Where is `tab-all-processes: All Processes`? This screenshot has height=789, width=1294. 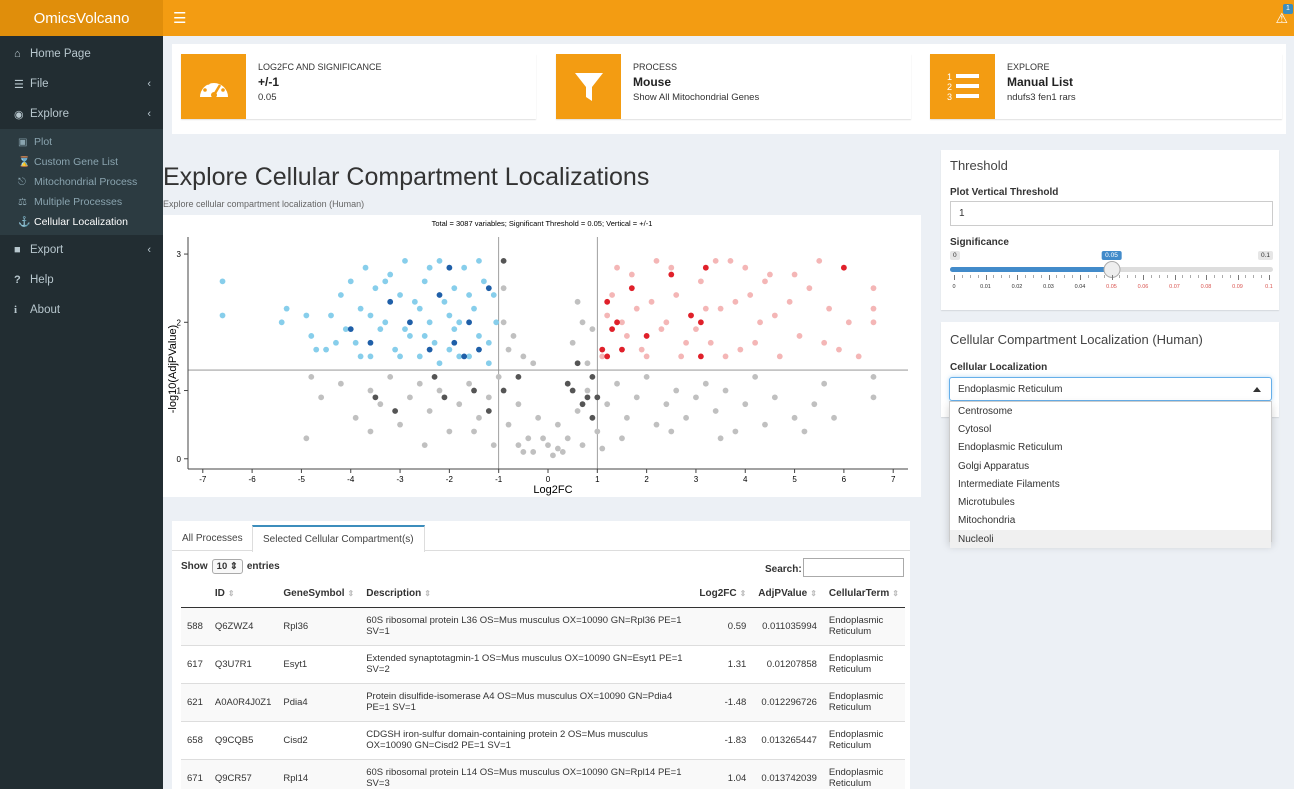
tab-all-processes: All Processes is located at coordinates (212, 538).